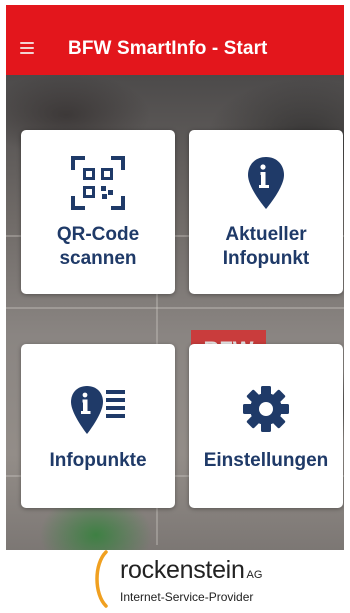 Image resolution: width=350 pixels, height=613 pixels. What do you see at coordinates (168, 48) in the screenshot?
I see `page-title: BFW SmartInfo - Start` at bounding box center [168, 48].